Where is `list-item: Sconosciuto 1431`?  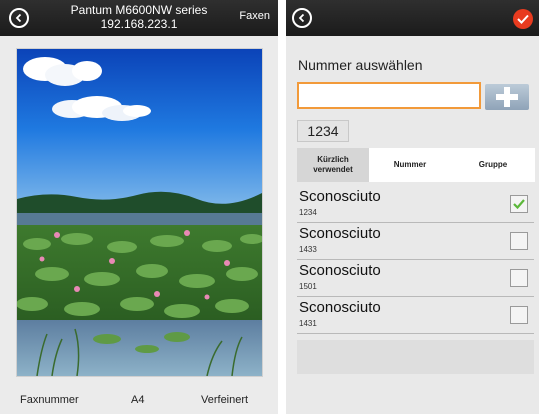 list-item: Sconosciuto 1431 is located at coordinates (415, 315).